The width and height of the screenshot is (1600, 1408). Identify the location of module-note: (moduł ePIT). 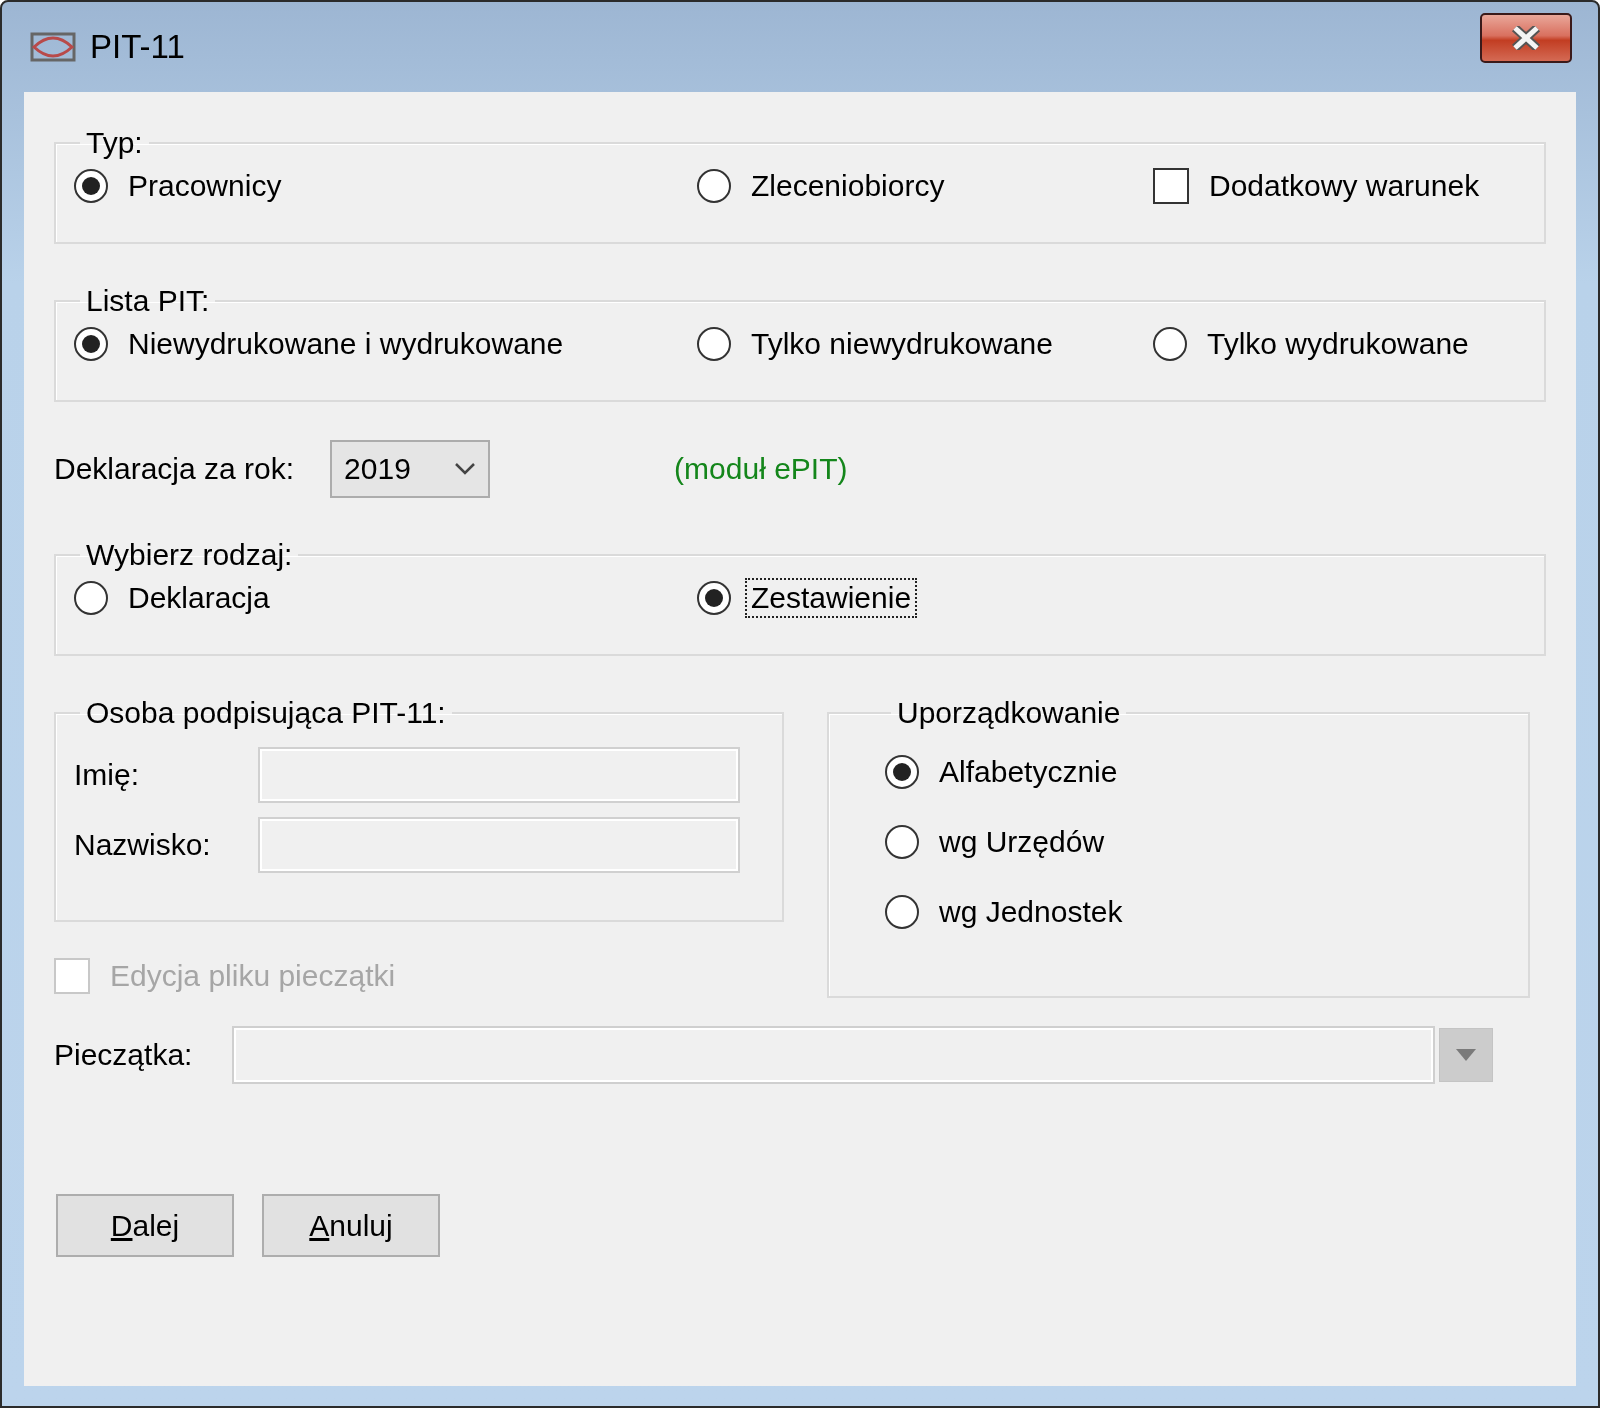
(761, 469).